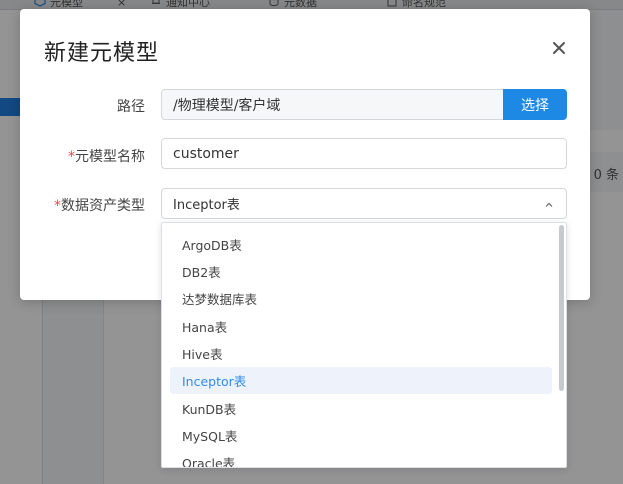 Image resolution: width=623 pixels, height=484 pixels. I want to click on type-label: *数据资产类型, so click(99, 205).